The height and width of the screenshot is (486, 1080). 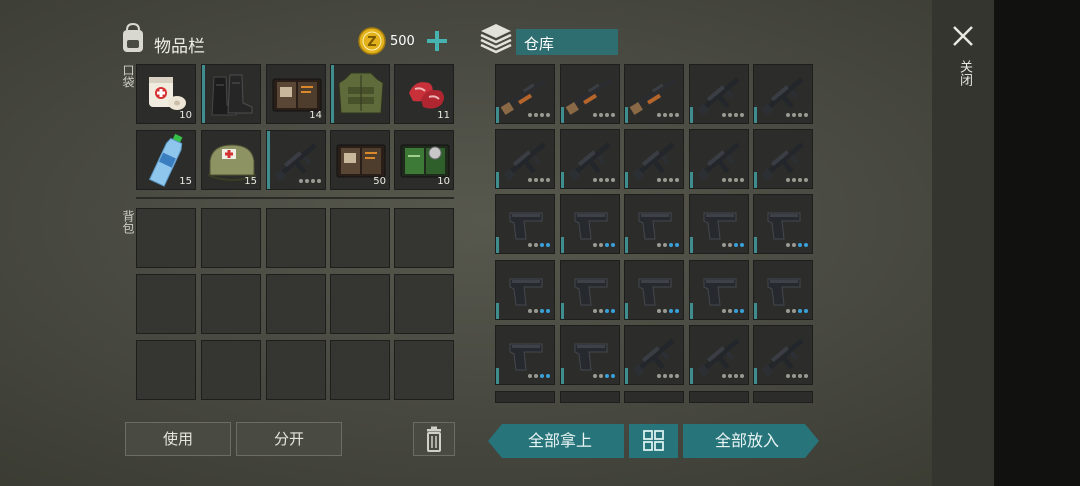 I want to click on plus-icon, so click(x=437, y=41).